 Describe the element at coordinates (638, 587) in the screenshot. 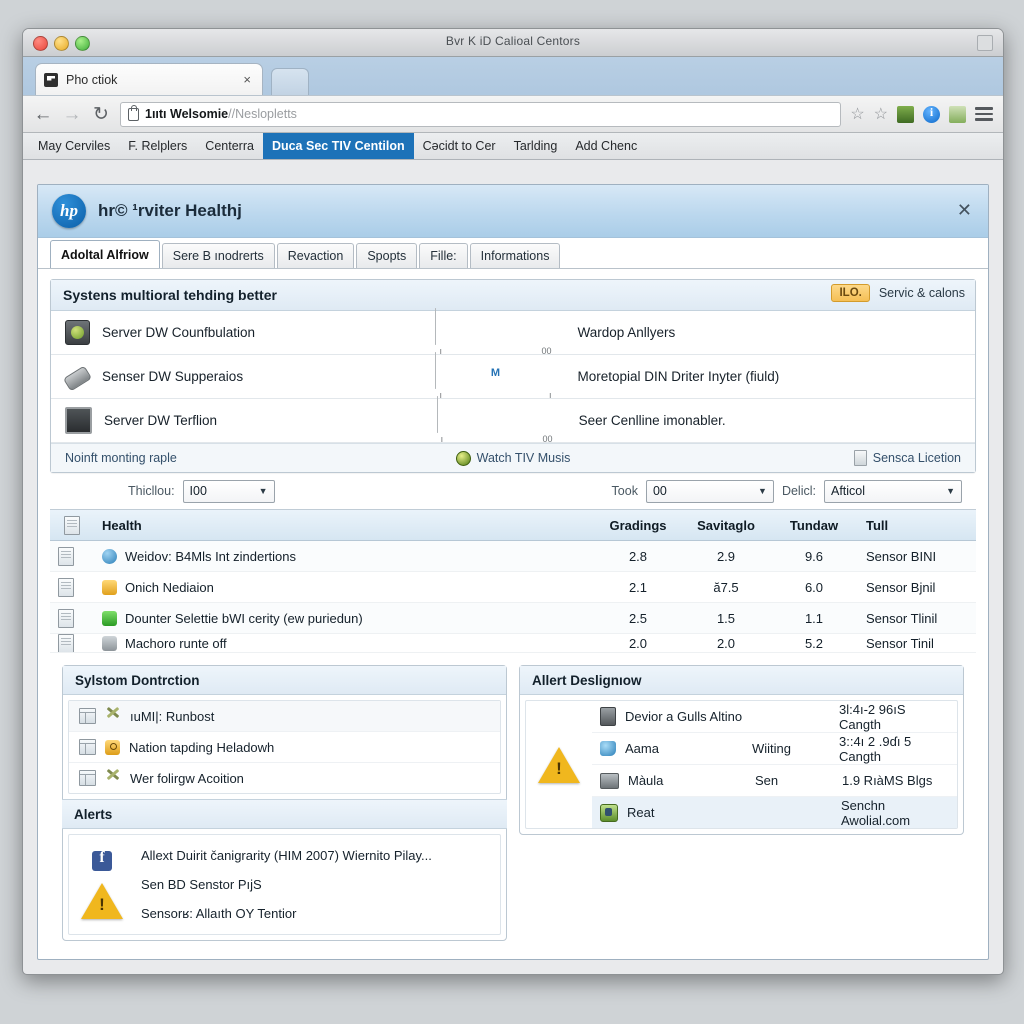

I see `row-gradings-cell: 2.1` at that location.